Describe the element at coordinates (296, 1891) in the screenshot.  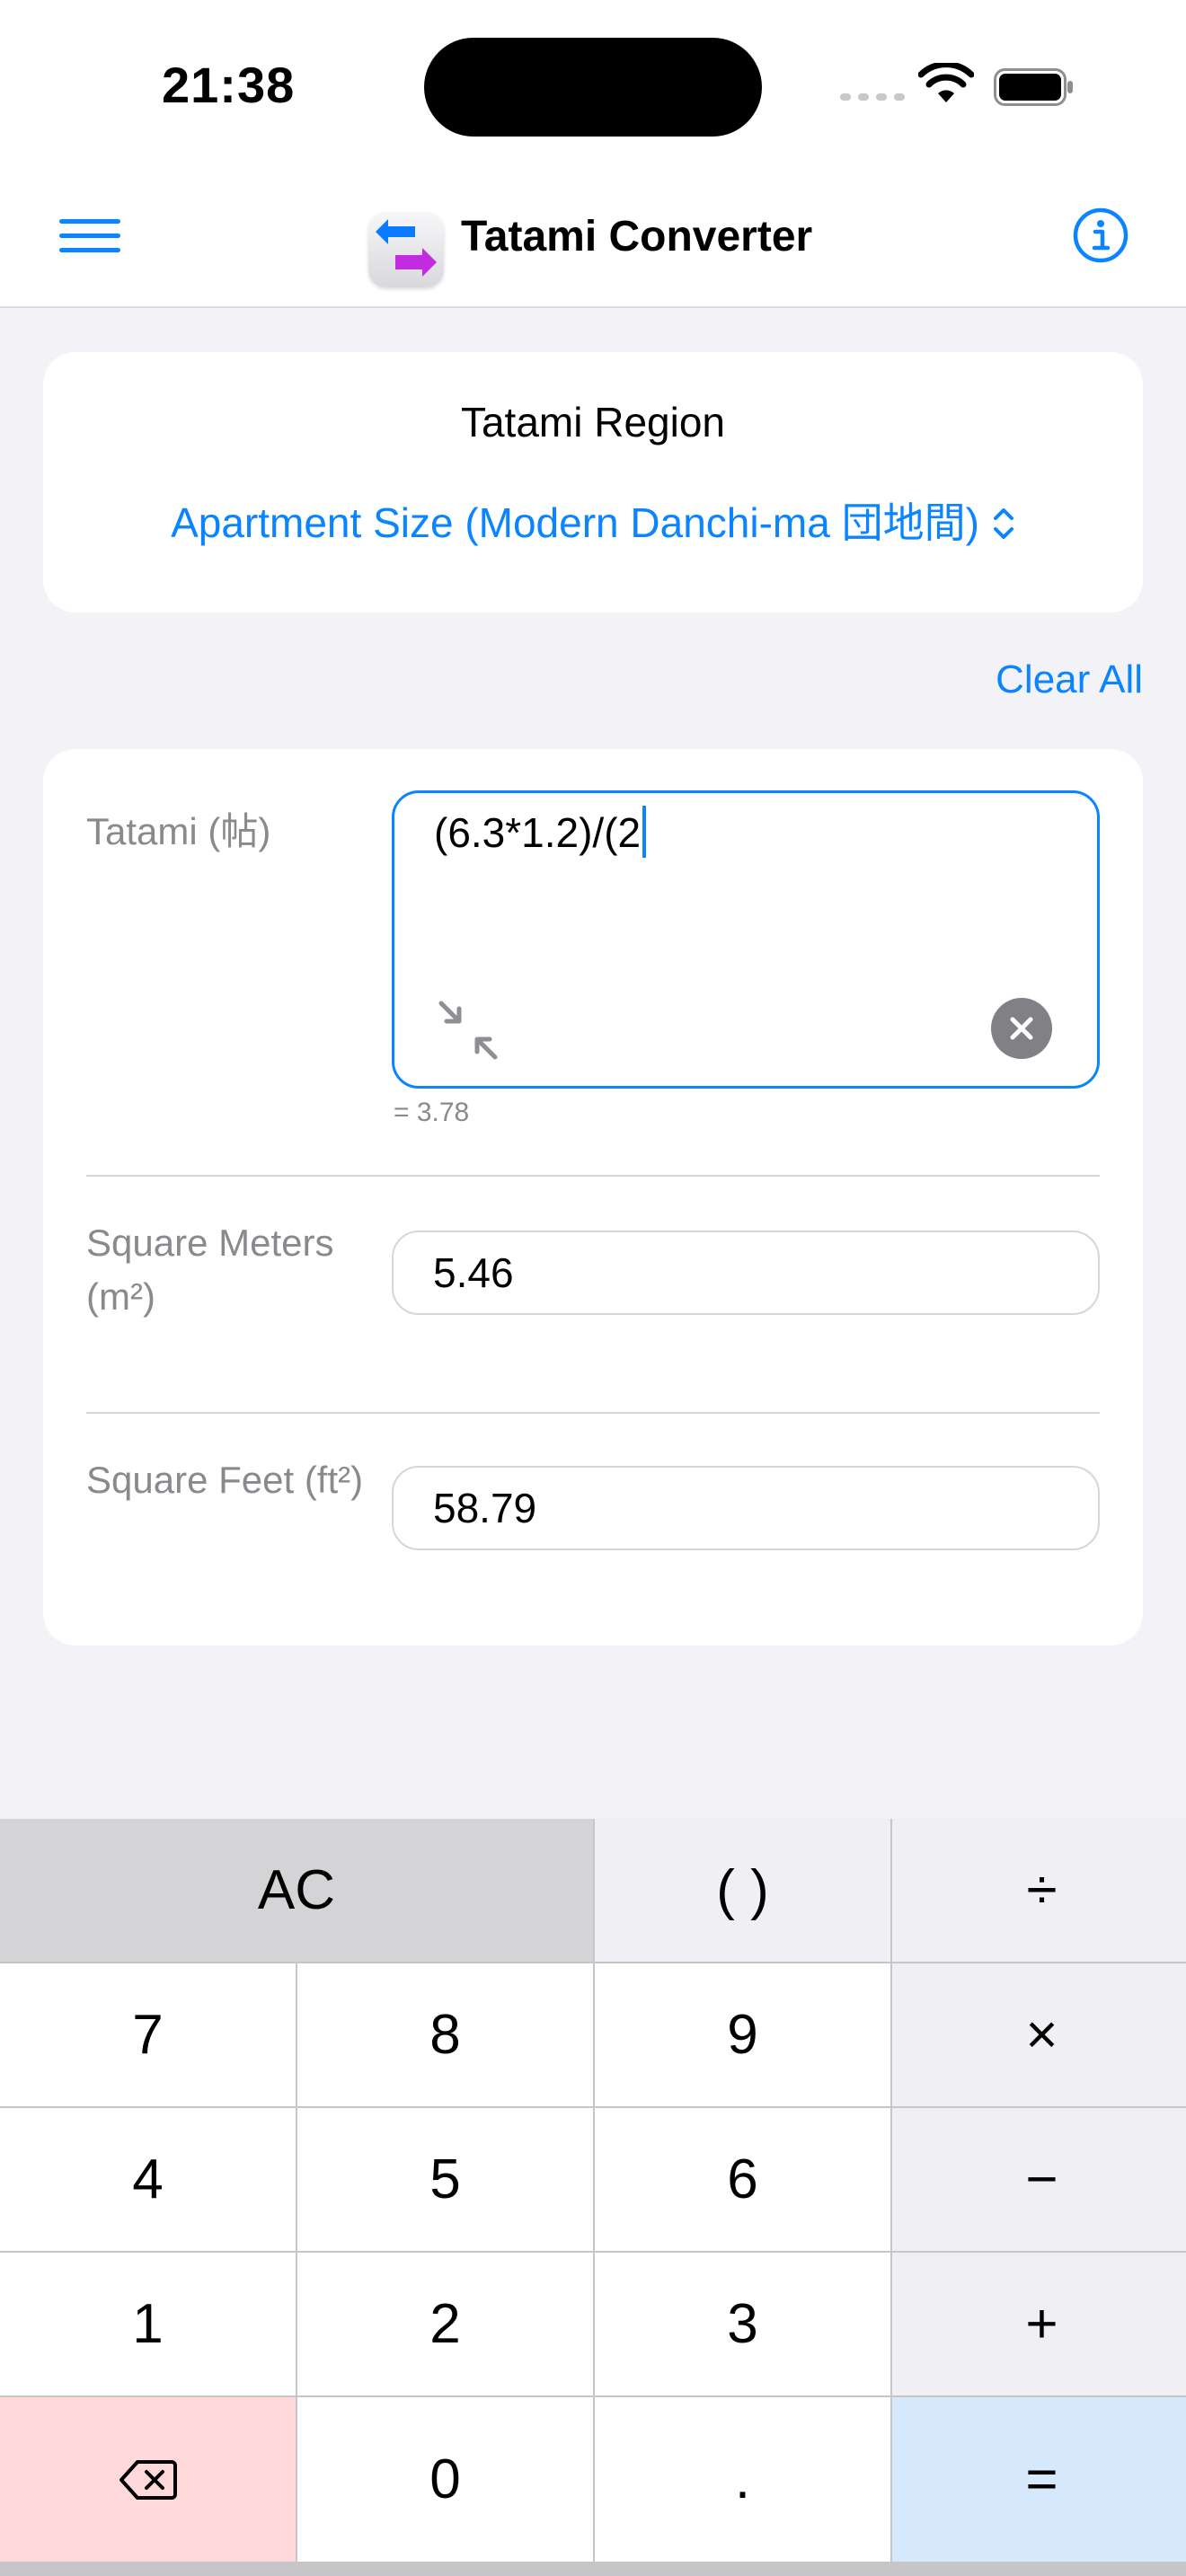
I see `key-clear-all: AC` at that location.